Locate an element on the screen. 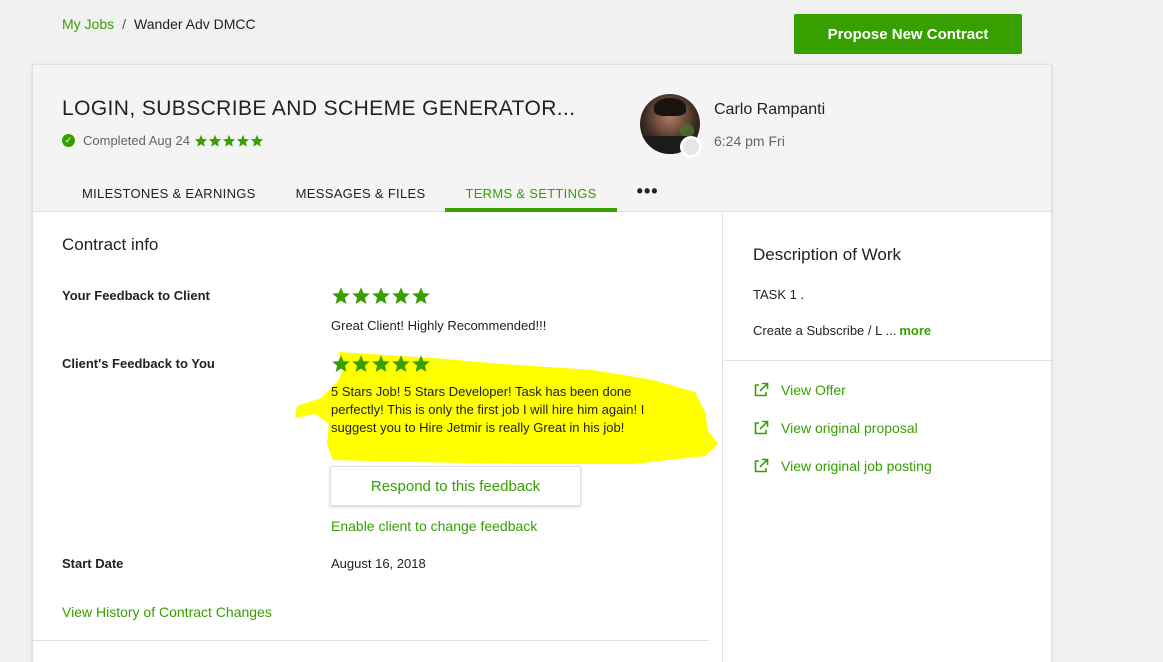  client-local-time: 6:24 pm Fri is located at coordinates (749, 141).